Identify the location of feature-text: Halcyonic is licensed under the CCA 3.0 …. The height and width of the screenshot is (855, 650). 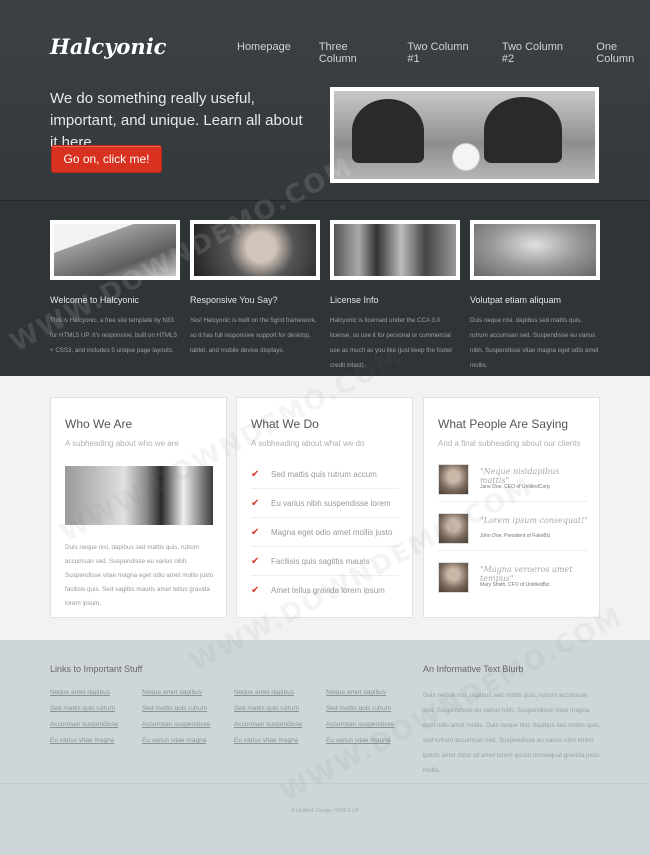
(391, 343).